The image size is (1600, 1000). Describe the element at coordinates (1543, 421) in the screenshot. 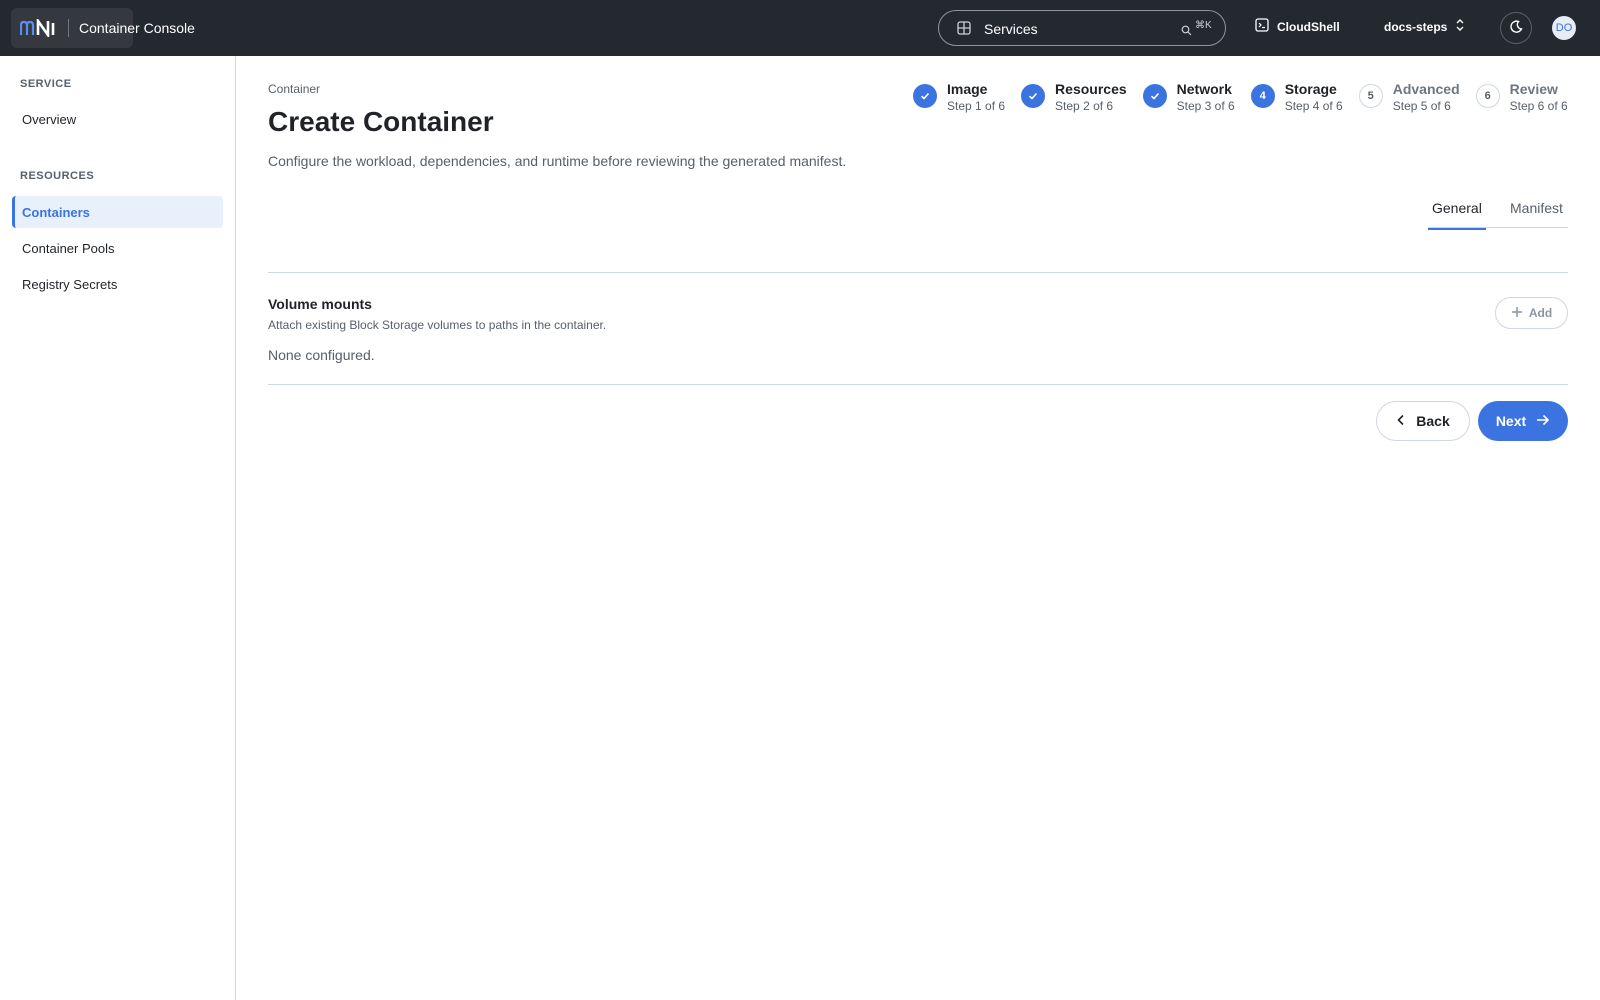

I see `arrow-right-icon` at that location.